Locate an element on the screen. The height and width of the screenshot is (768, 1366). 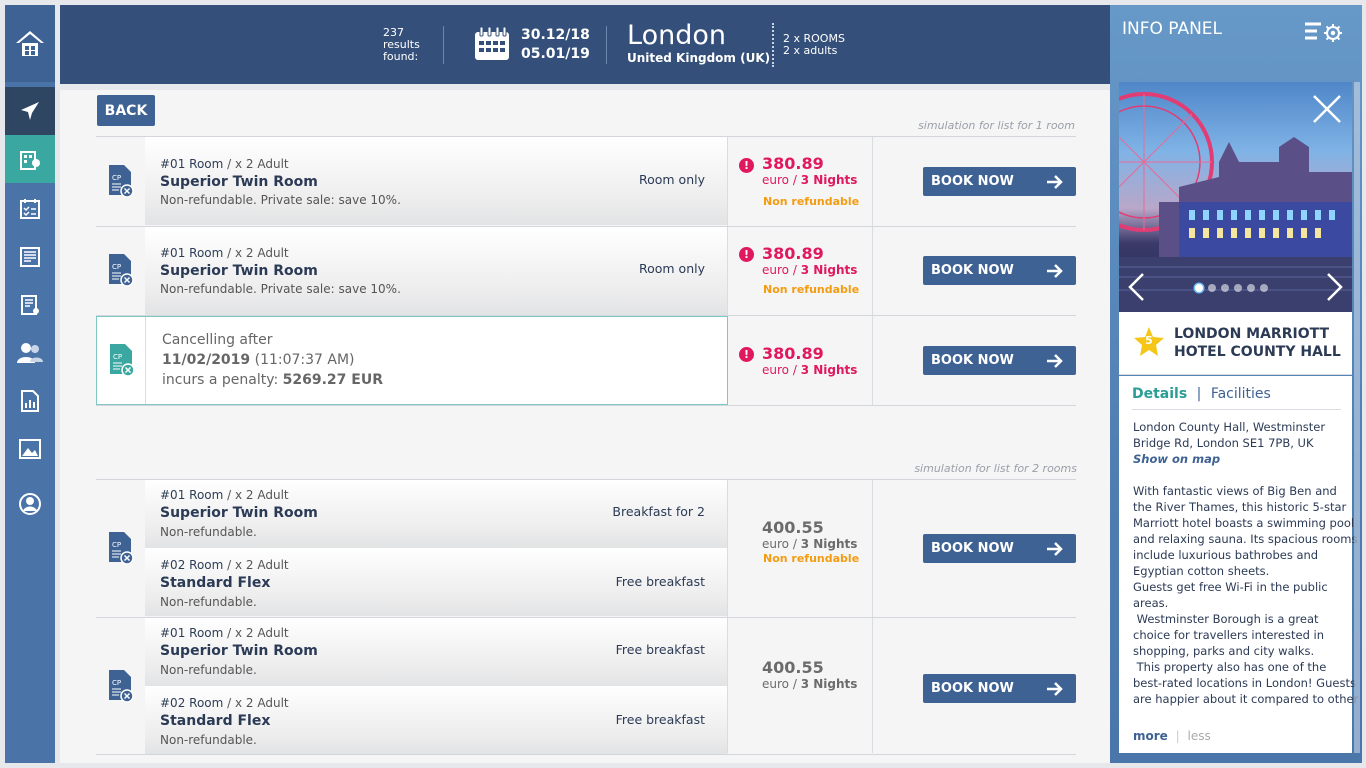
hotel-name: LONDON MARRIOTT HOTEL COUNTY HALL is located at coordinates (1257, 343).